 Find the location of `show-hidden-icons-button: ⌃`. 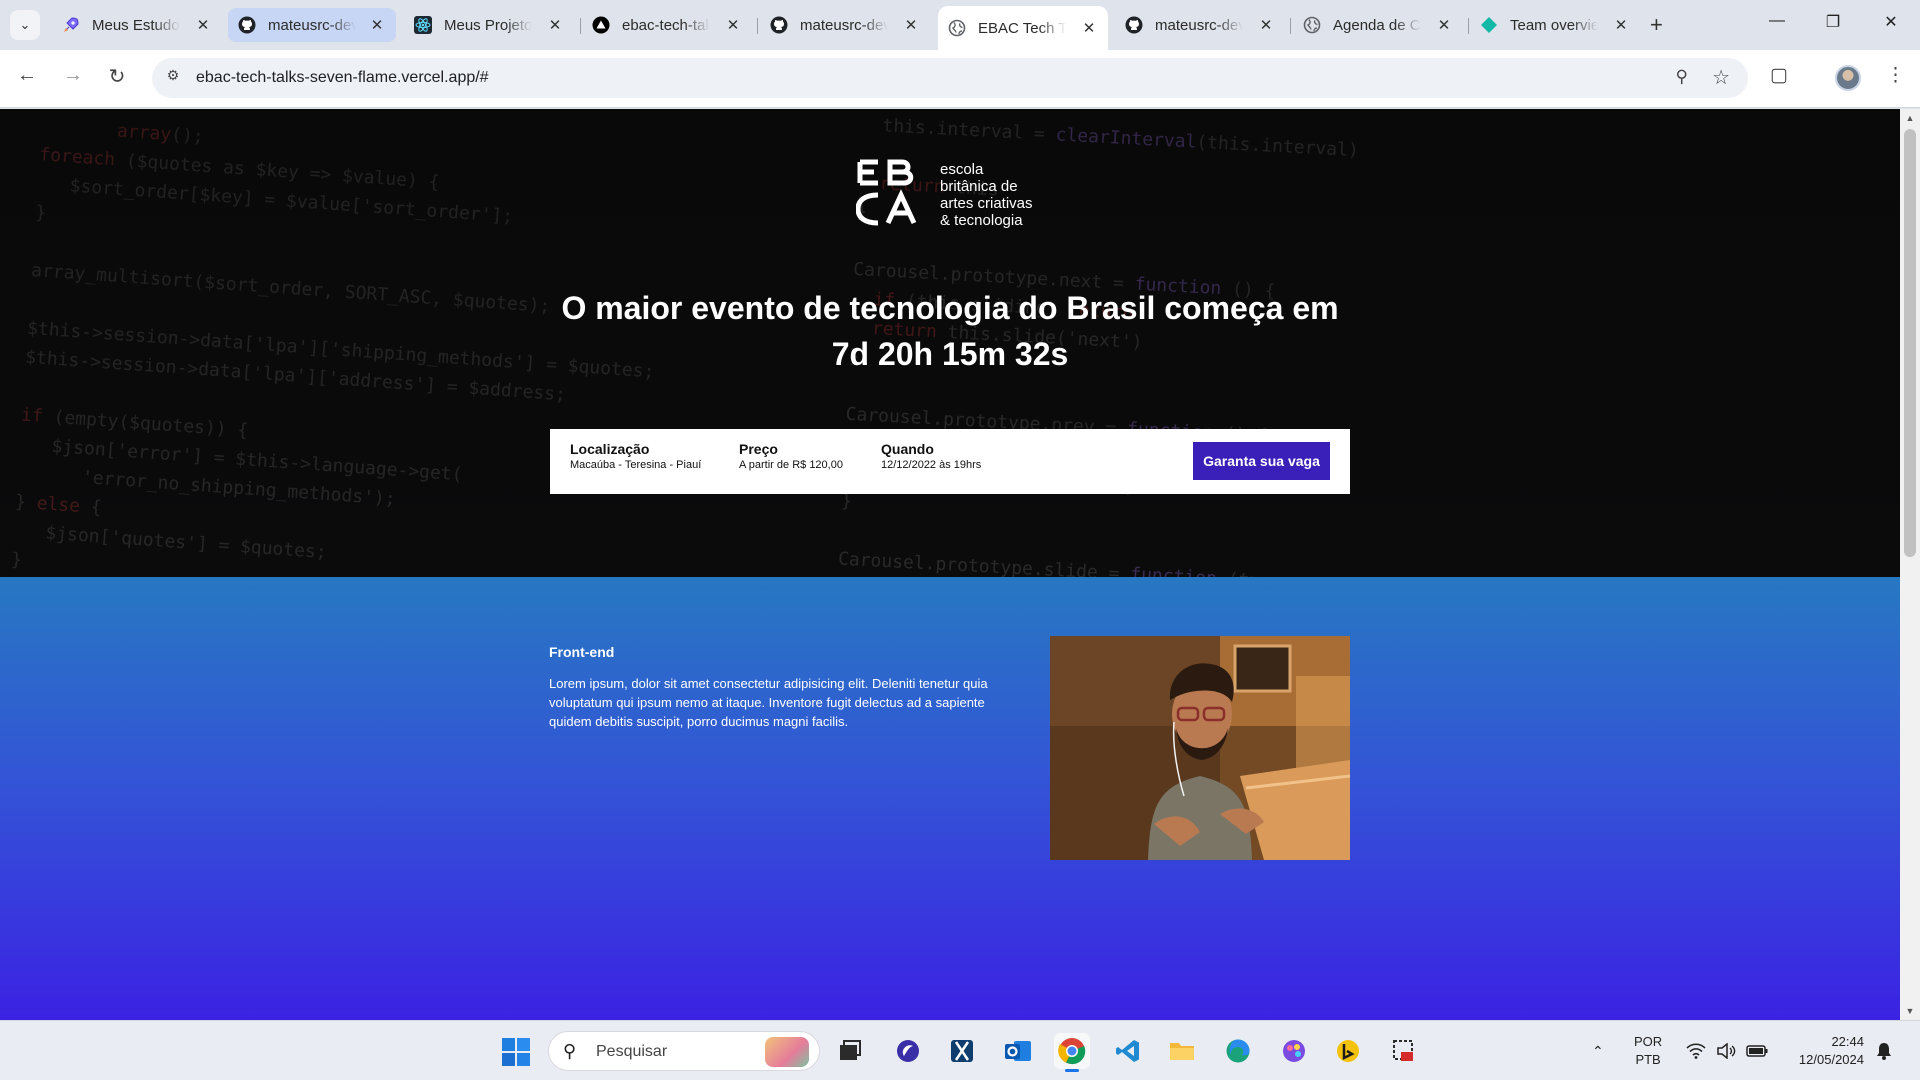

show-hidden-icons-button: ⌃ is located at coordinates (1598, 1050).